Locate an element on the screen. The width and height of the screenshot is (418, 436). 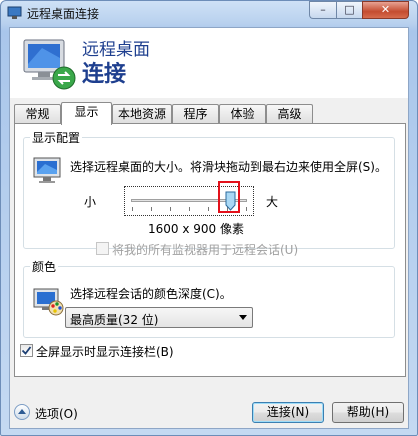
slider-min-label: 小 is located at coordinates (90, 202).